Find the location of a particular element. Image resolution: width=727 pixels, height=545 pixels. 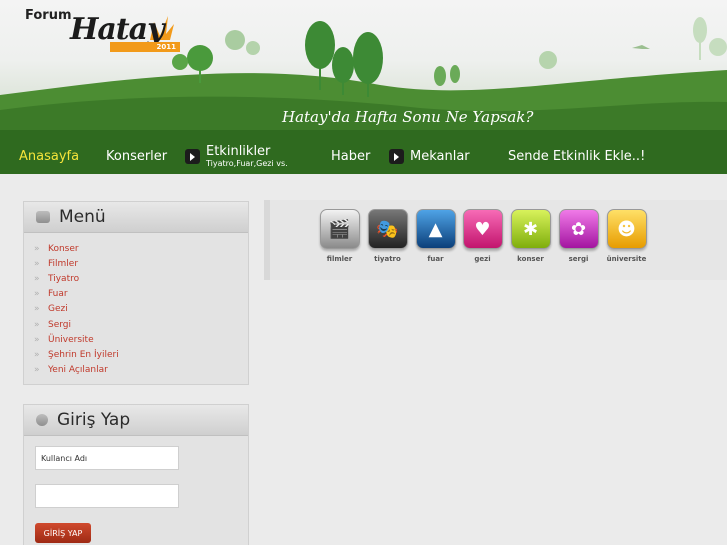

menu-item-konser: » Konser is located at coordinates (141, 248).